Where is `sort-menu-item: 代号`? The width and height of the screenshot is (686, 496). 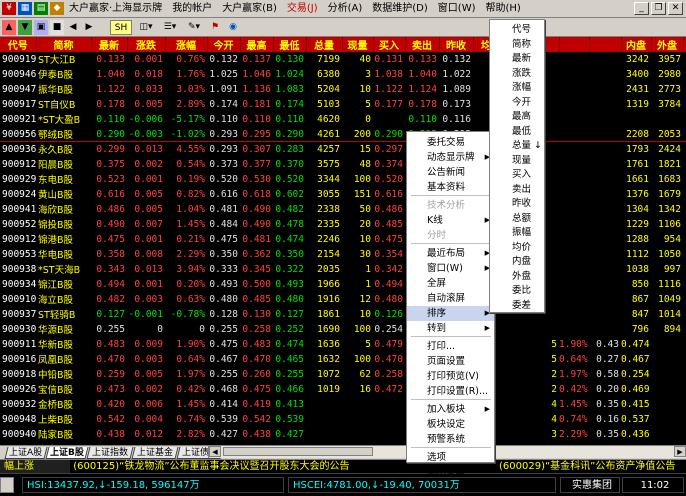
sort-menu-item: 代号 is located at coordinates (517, 29).